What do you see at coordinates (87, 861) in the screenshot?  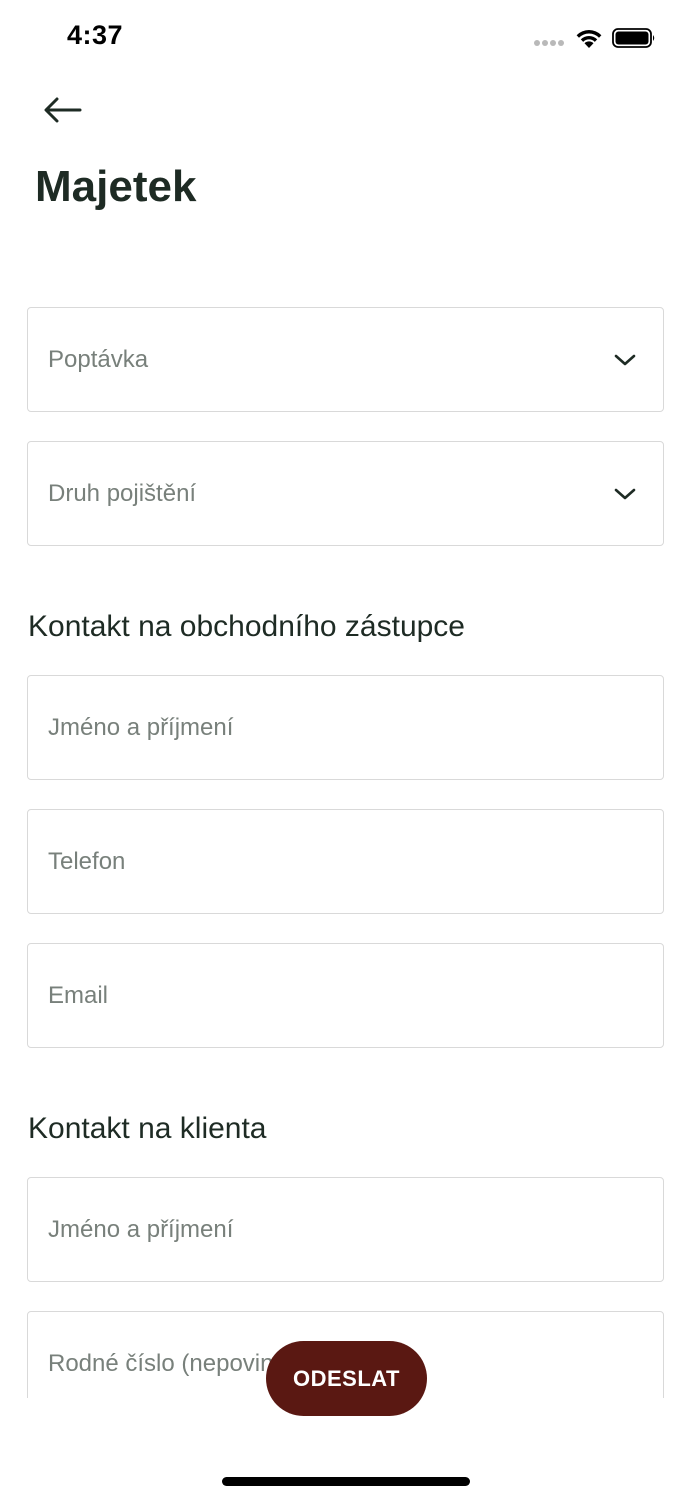 I see `sales-rep-phone-placeholder: Telefon` at bounding box center [87, 861].